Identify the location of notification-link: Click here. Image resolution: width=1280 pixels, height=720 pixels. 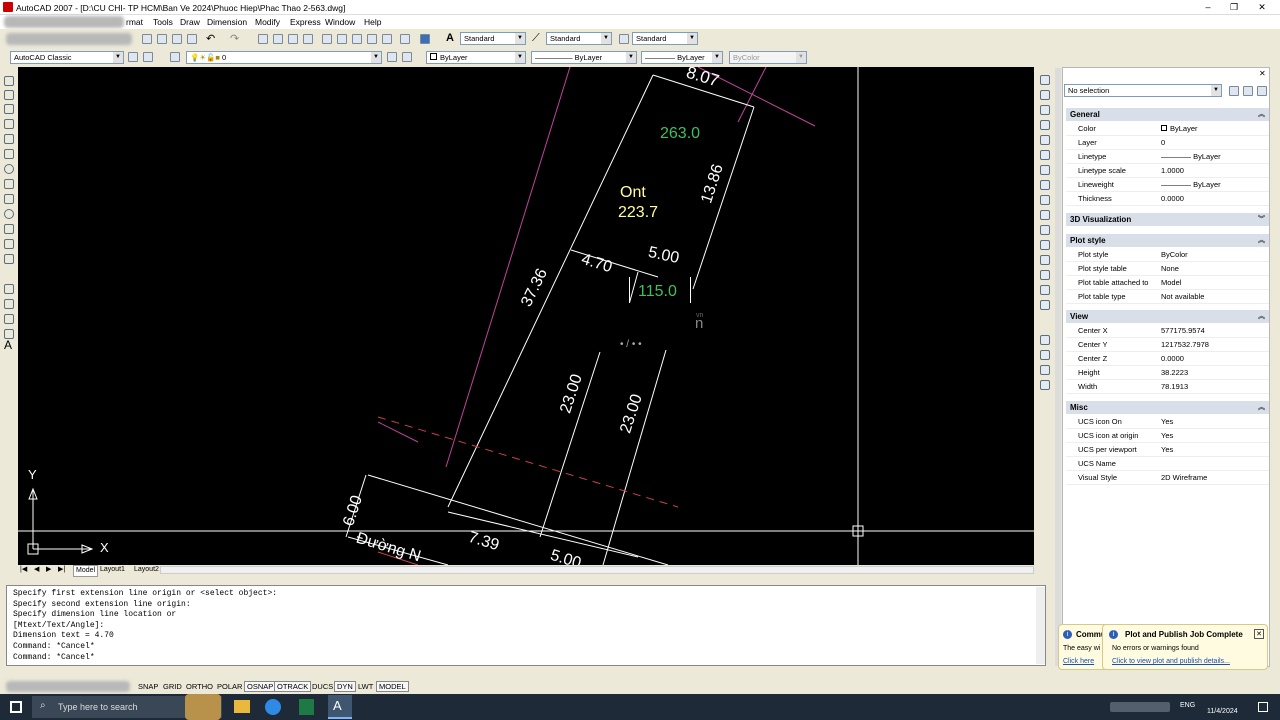
(1078, 661).